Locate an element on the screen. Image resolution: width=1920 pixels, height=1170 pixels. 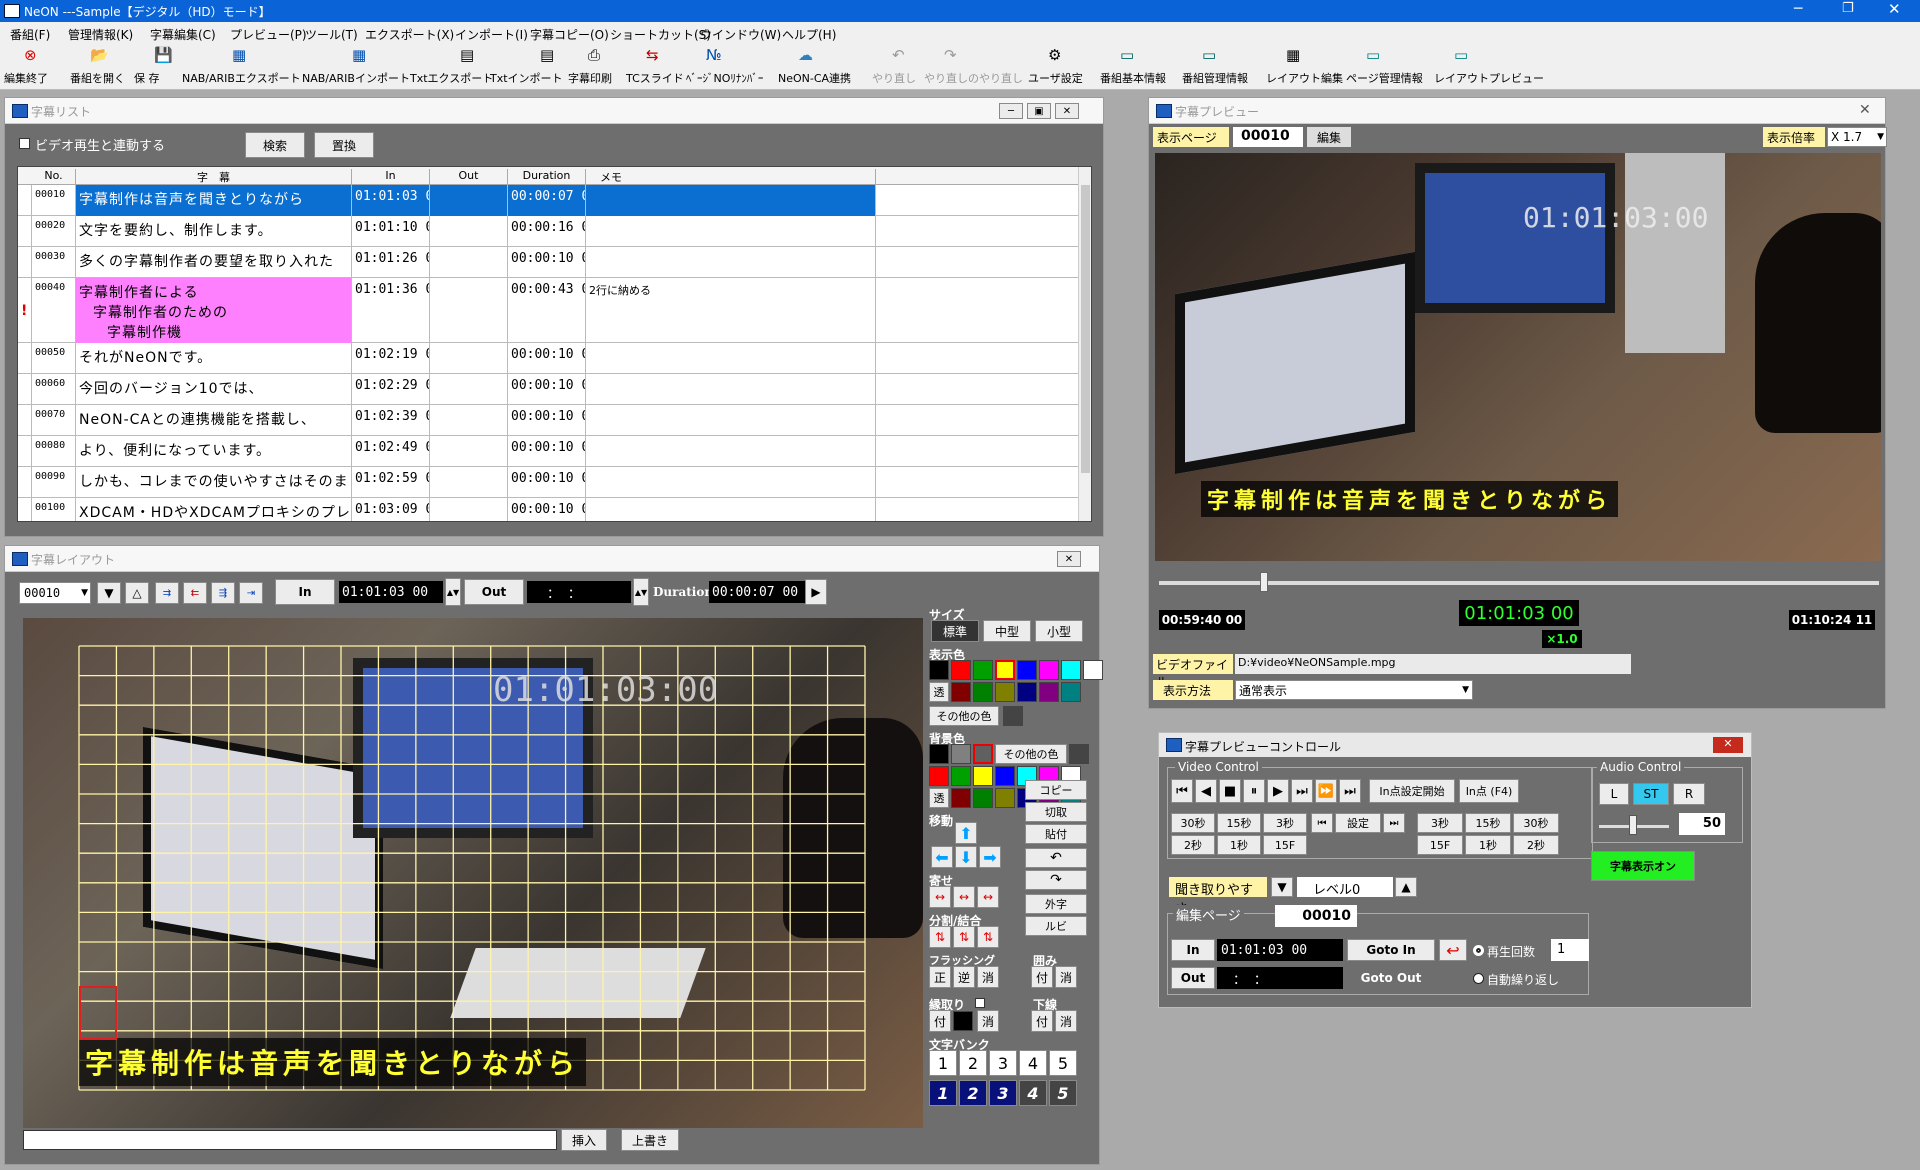
cut-button: 切取 is located at coordinates (1056, 812).